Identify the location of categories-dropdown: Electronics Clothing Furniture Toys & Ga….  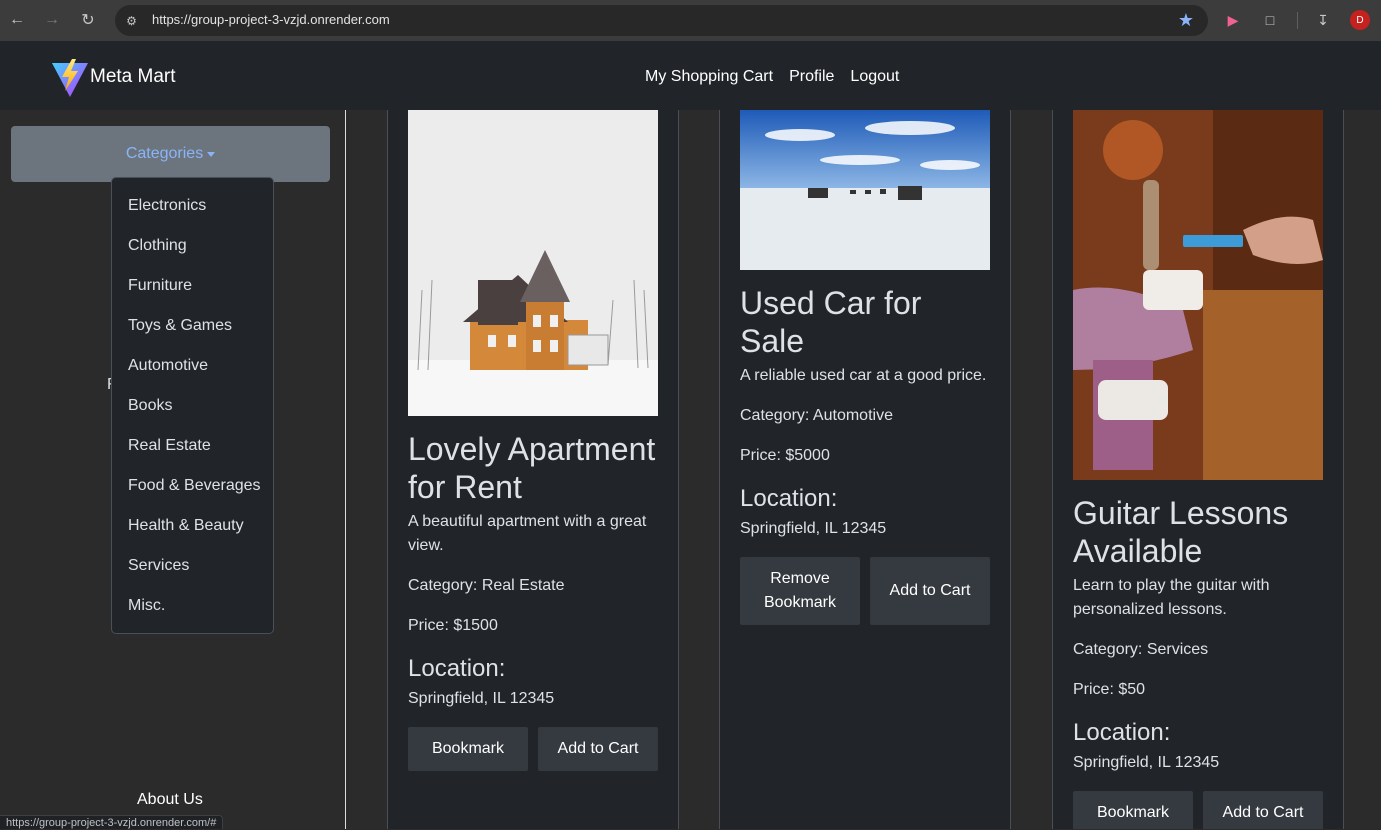
(192, 405).